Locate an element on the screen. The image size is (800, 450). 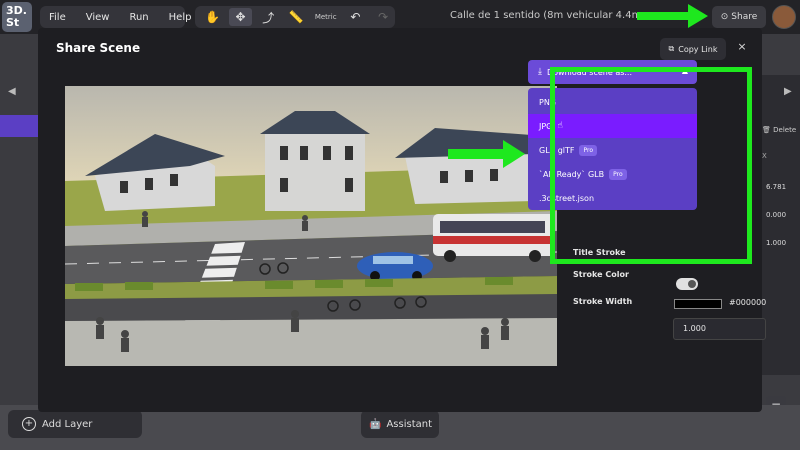
annotation-arrows is located at coordinates (578, 86).